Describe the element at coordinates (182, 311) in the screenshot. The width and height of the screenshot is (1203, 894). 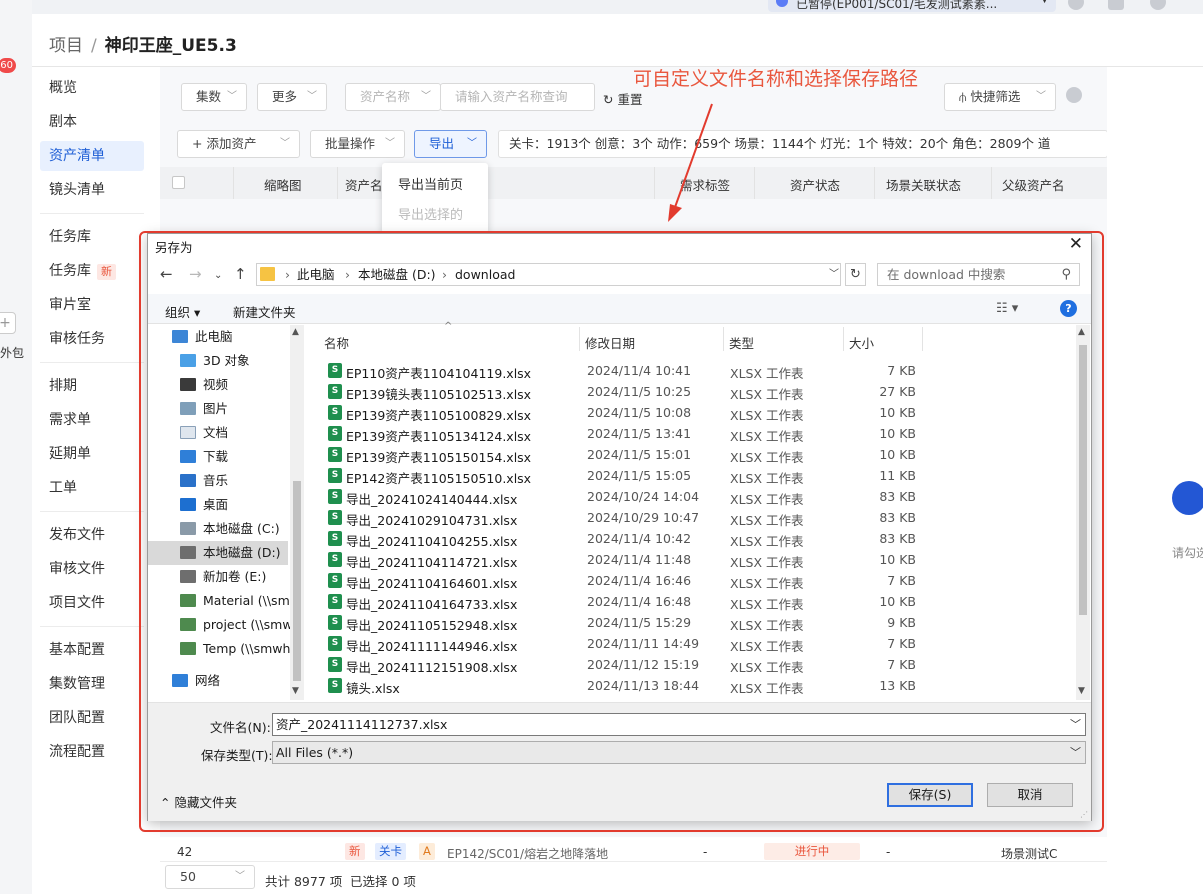
I see `organize-button: 组织 ▾` at that location.